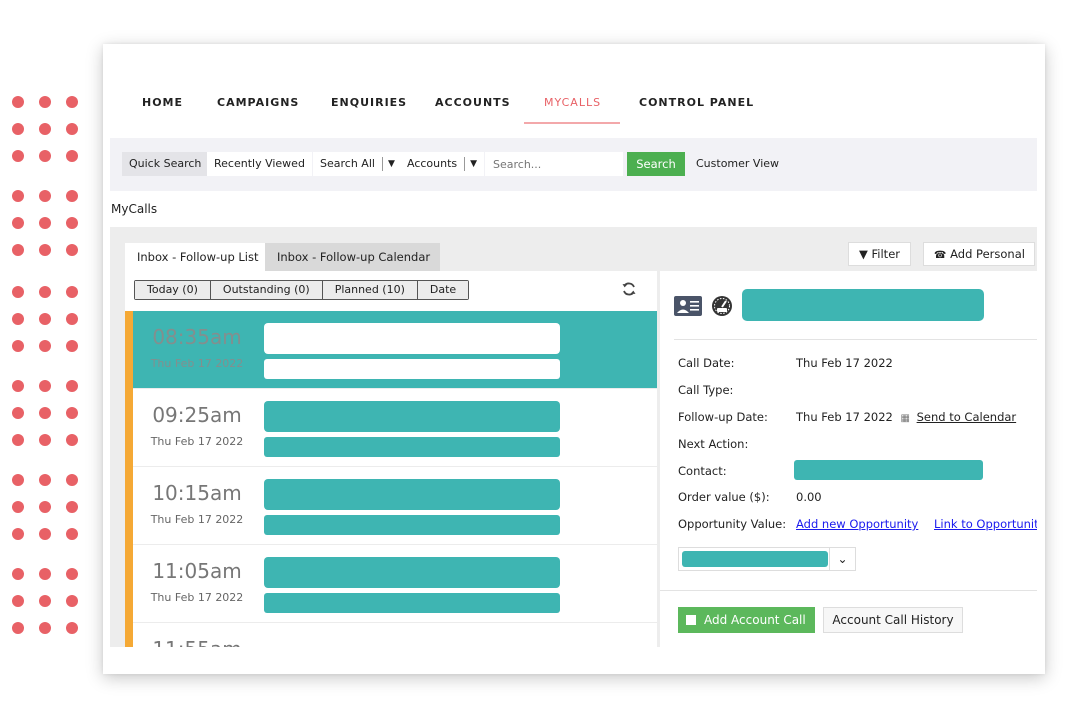 The width and height of the screenshot is (1080, 720). What do you see at coordinates (737, 164) in the screenshot?
I see `customer-view-link: Customer View` at bounding box center [737, 164].